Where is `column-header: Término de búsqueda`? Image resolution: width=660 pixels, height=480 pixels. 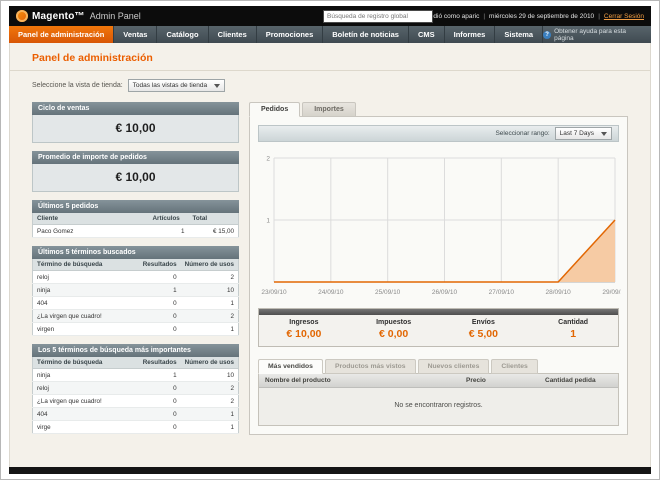 column-header: Término de búsqueda is located at coordinates (85, 363).